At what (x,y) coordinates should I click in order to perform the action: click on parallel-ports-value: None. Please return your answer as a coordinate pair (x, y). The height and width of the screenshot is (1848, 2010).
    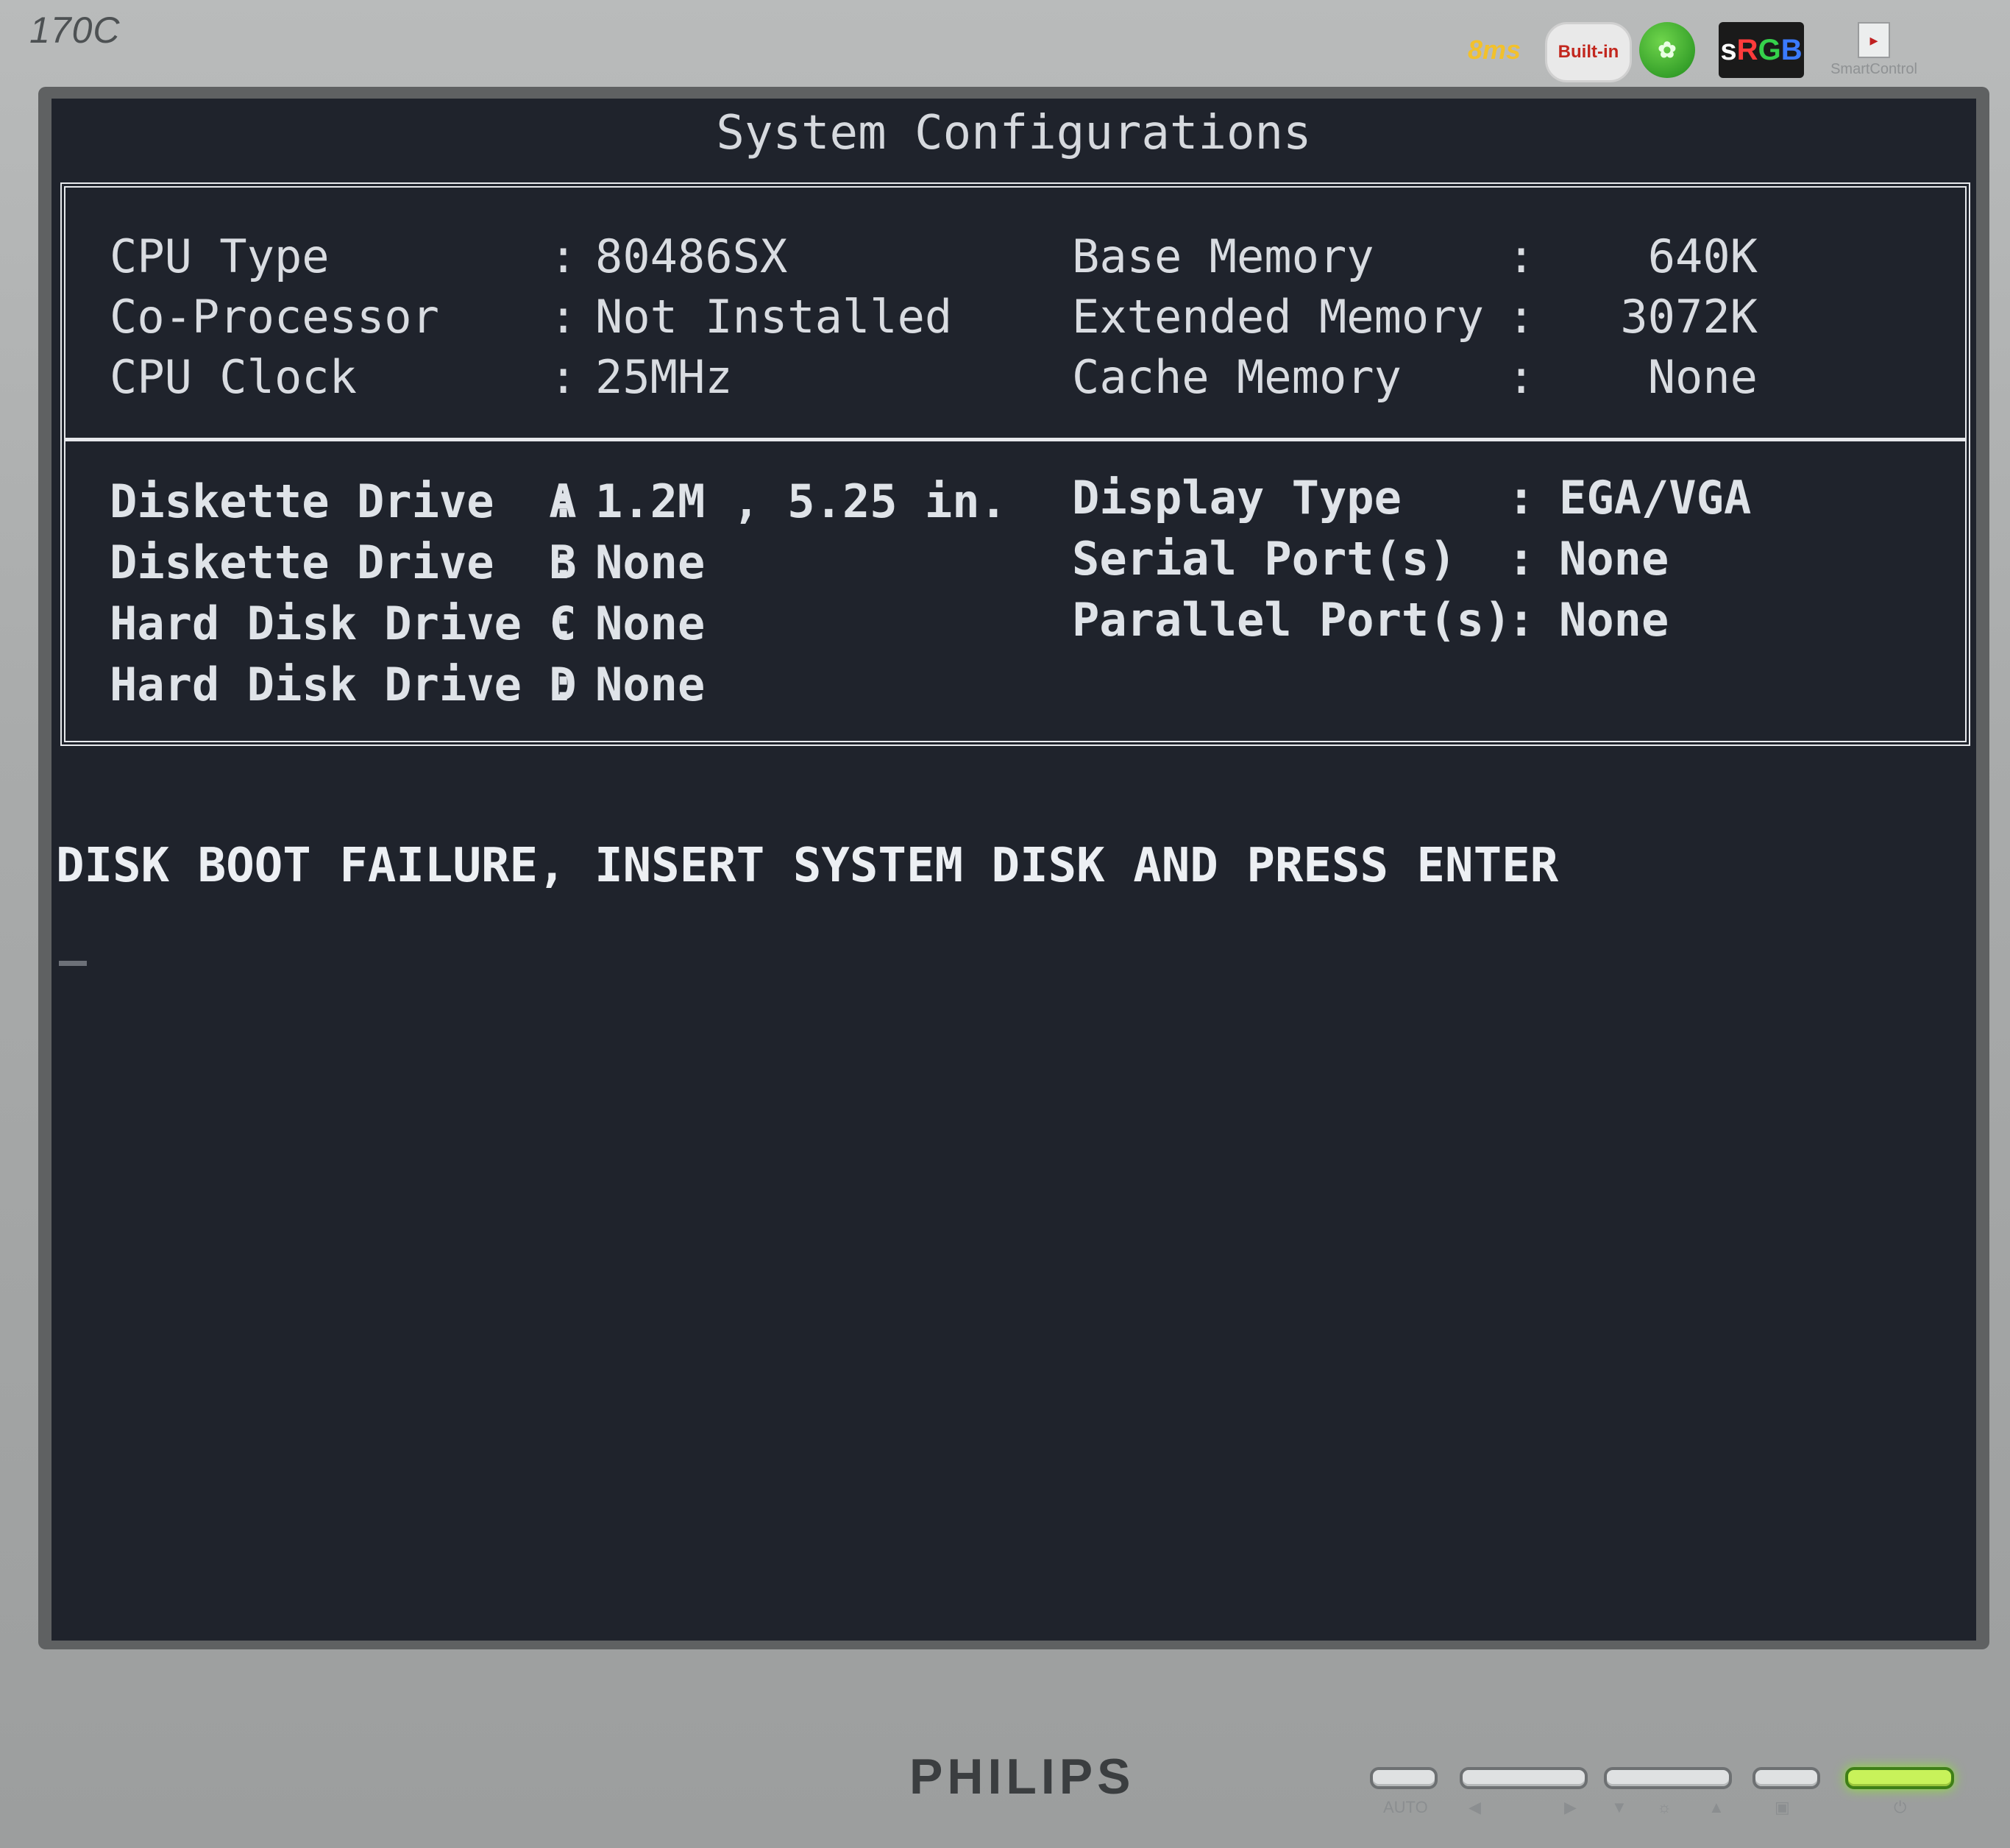
    Looking at the image, I should click on (1614, 620).